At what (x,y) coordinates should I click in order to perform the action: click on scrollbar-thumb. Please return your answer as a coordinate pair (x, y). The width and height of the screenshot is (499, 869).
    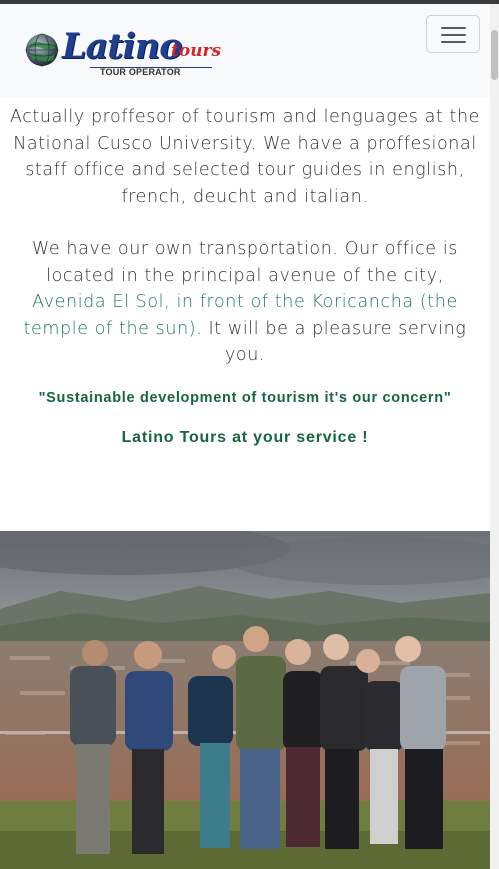
    Looking at the image, I should click on (494, 55).